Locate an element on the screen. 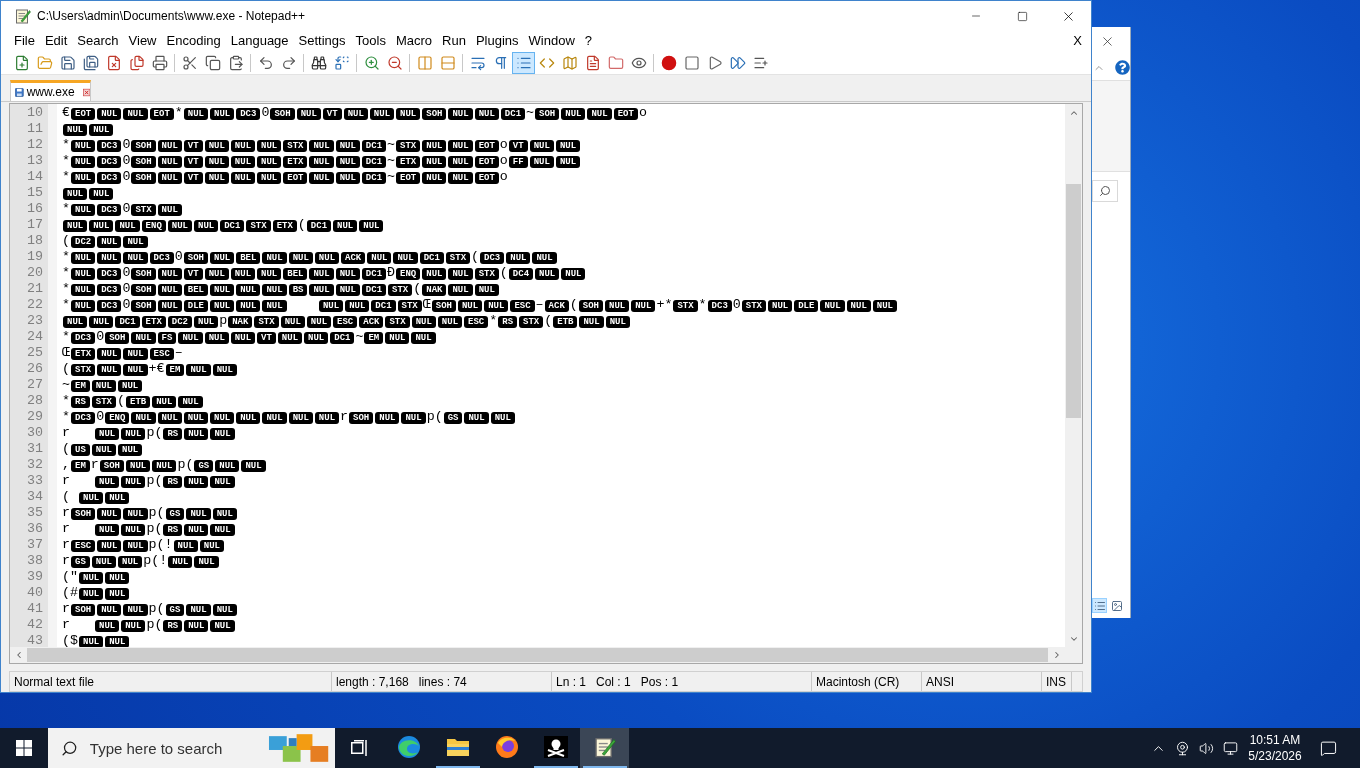  menu-item: Run is located at coordinates (454, 41).